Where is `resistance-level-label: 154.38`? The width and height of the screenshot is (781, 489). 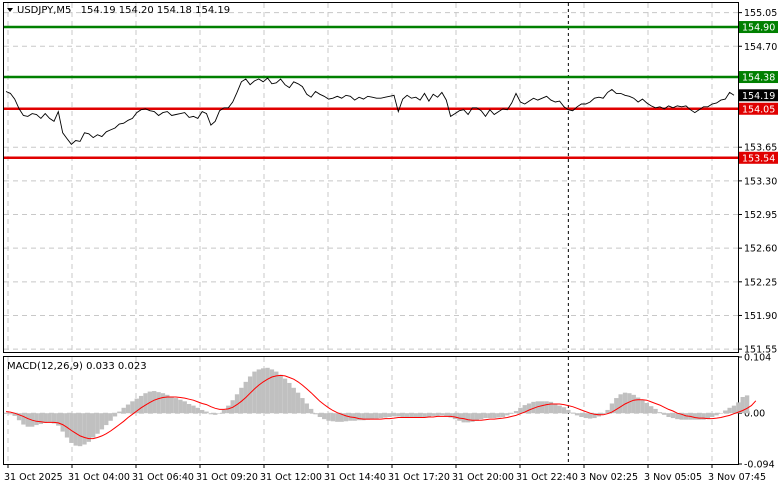
resistance-level-label: 154.38 is located at coordinates (758, 78).